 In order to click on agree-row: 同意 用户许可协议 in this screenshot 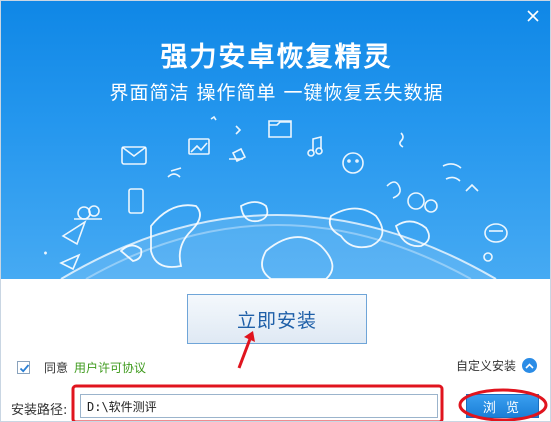, I will do `click(81, 367)`.